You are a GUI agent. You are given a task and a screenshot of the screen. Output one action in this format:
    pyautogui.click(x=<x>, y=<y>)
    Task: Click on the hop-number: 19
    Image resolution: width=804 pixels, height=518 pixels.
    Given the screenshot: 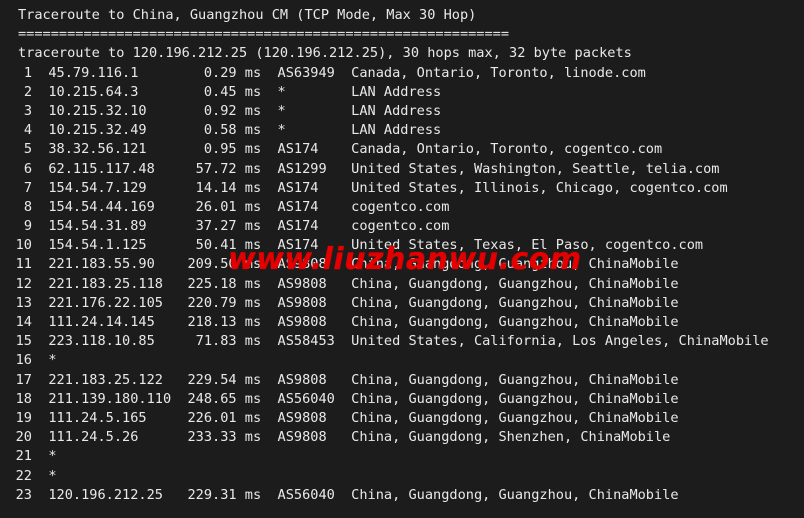 What is the action you would take?
    pyautogui.click(x=23, y=417)
    